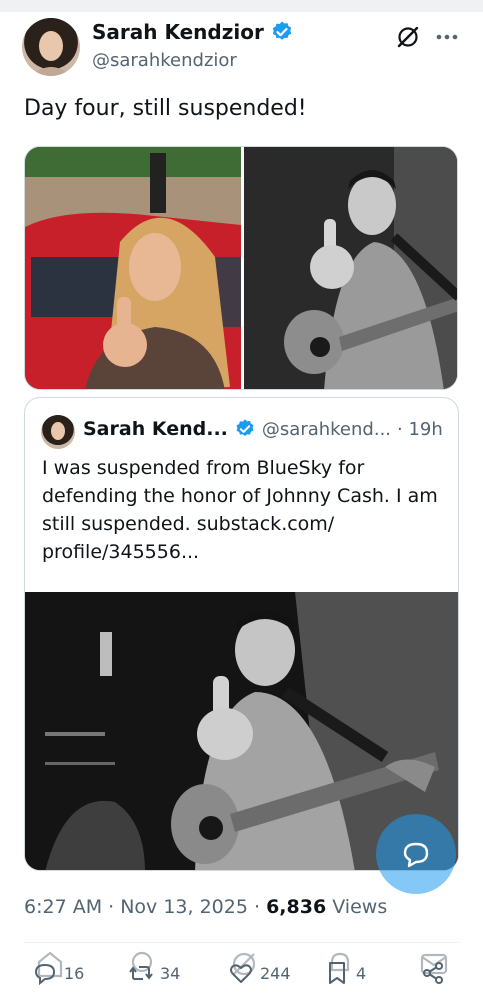 The height and width of the screenshot is (1000, 483). Describe the element at coordinates (170, 973) in the screenshot. I see `repost-count: 34` at that location.